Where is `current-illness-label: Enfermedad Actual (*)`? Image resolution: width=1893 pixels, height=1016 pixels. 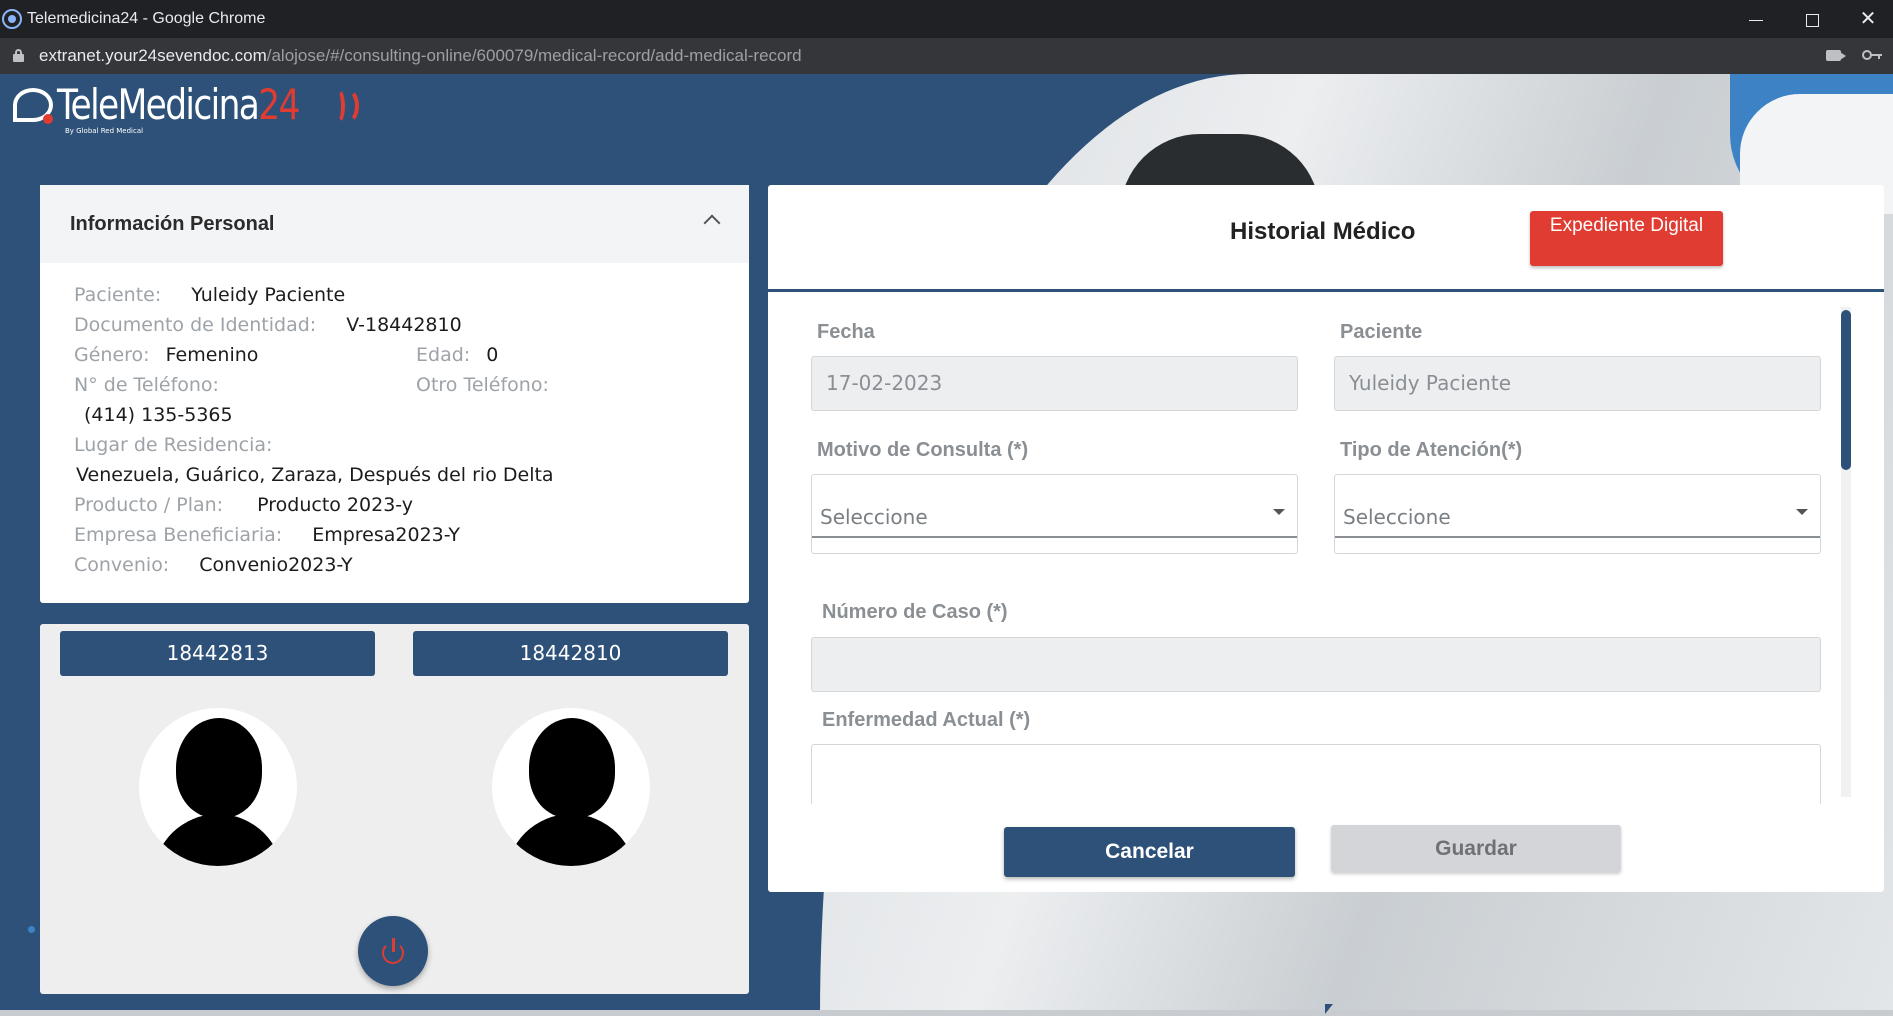 current-illness-label: Enfermedad Actual (*) is located at coordinates (926, 720).